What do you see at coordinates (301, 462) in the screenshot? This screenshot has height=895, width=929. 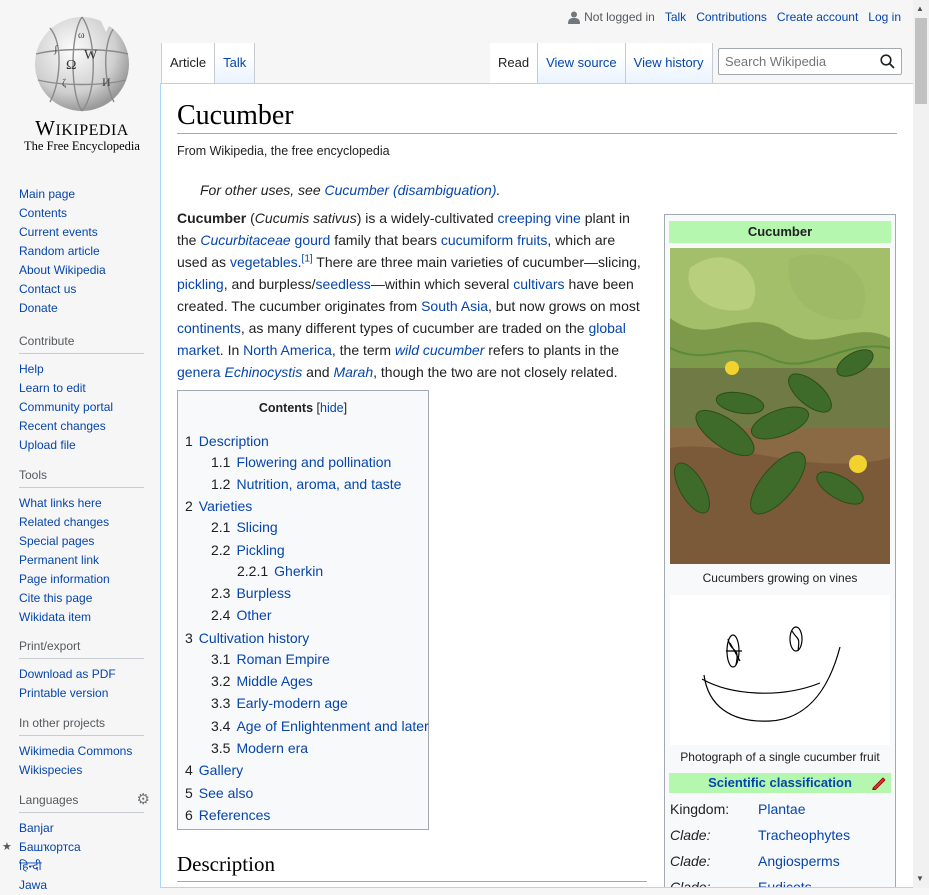 I see `toc-item: 1.1 Flowering and pollination` at bounding box center [301, 462].